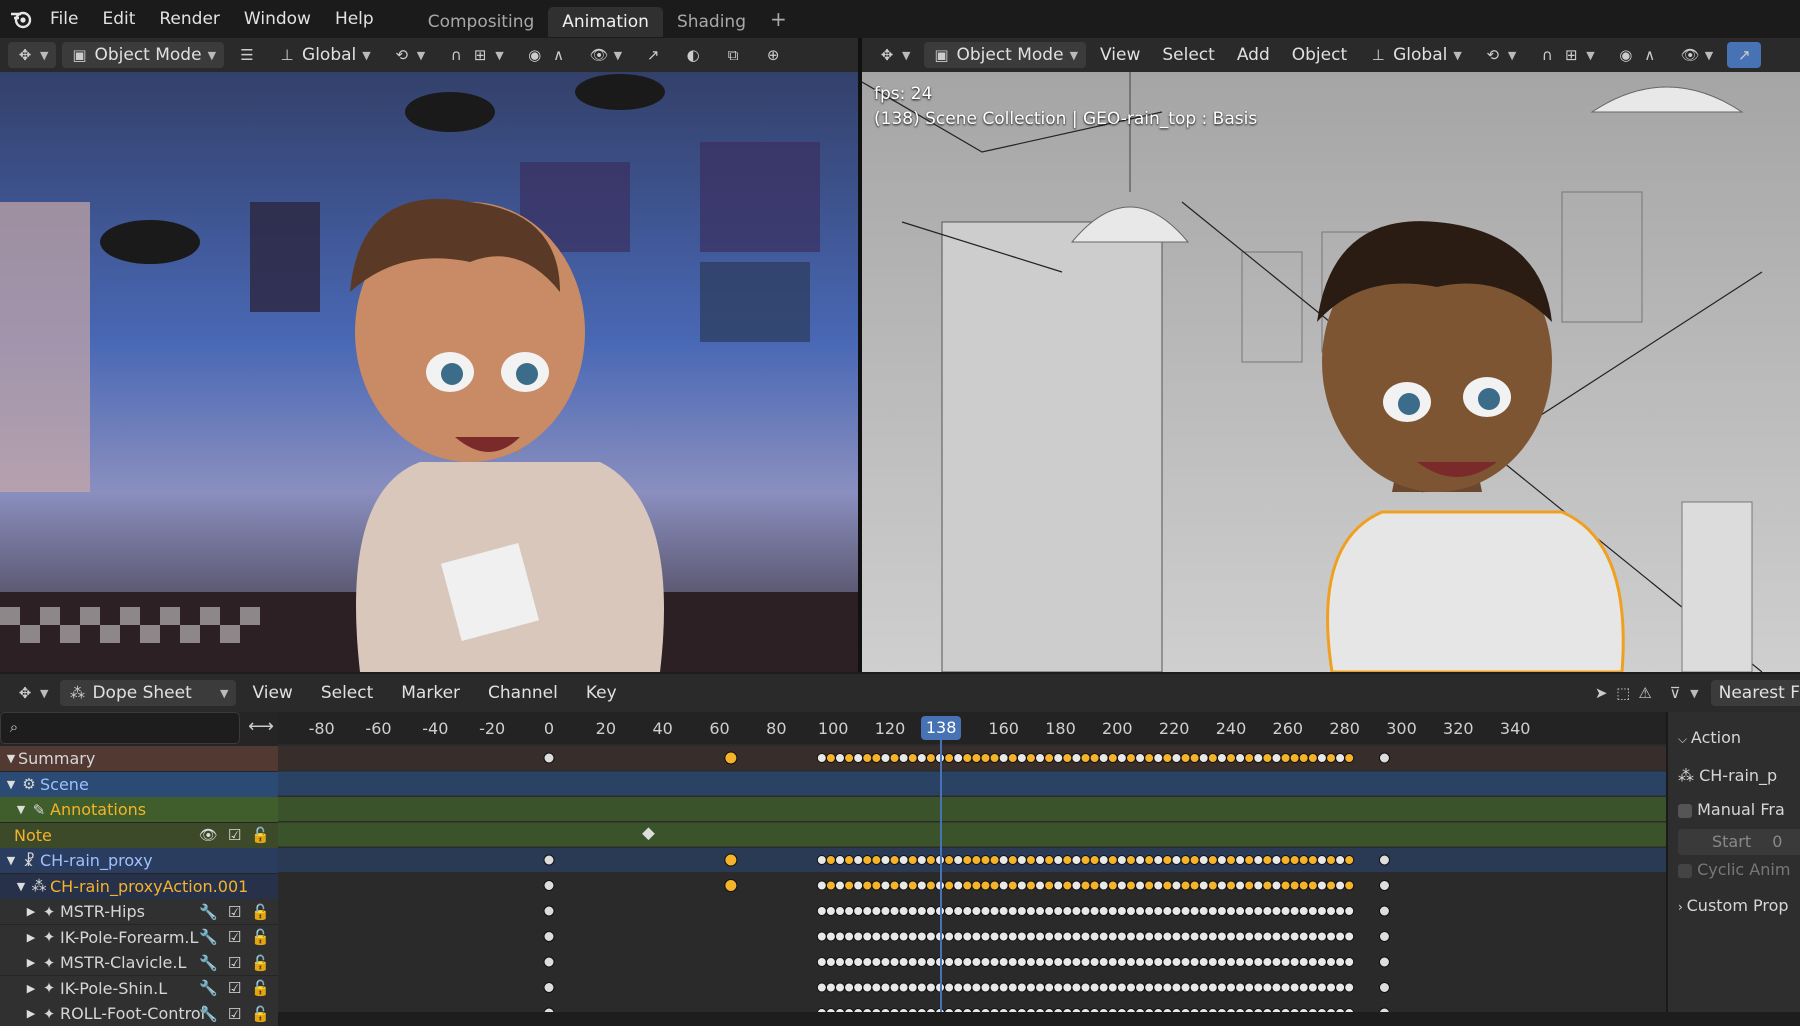 This screenshot has width=1800, height=1026. What do you see at coordinates (1682, 693) in the screenshot?
I see `filter-dropdown: ⊽ ▼` at bounding box center [1682, 693].